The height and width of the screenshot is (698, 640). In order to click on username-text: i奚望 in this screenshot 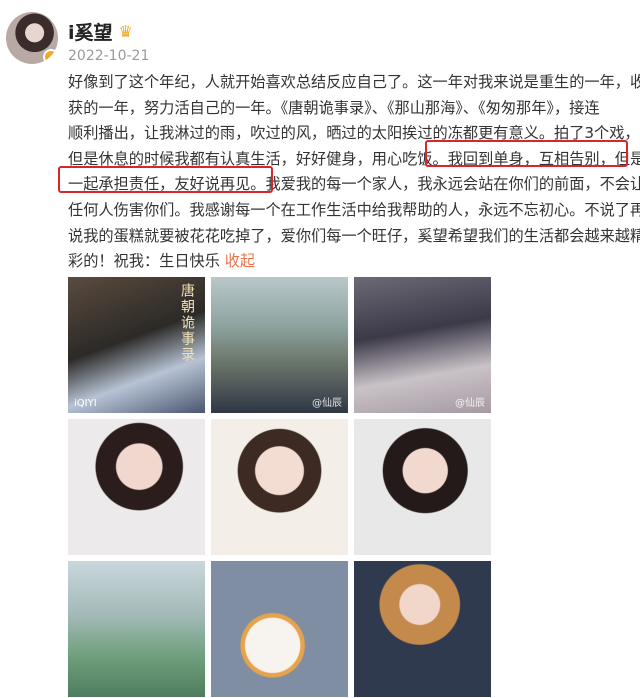, I will do `click(90, 31)`.